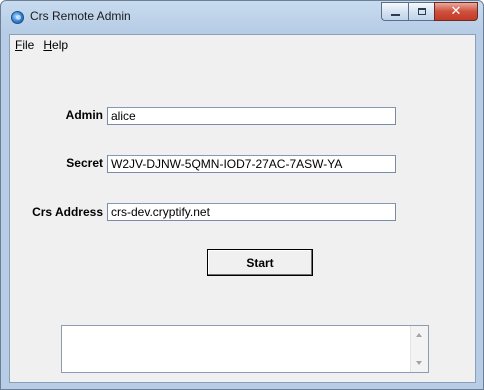  Describe the element at coordinates (84, 163) in the screenshot. I see `secret-label: Secret` at that location.